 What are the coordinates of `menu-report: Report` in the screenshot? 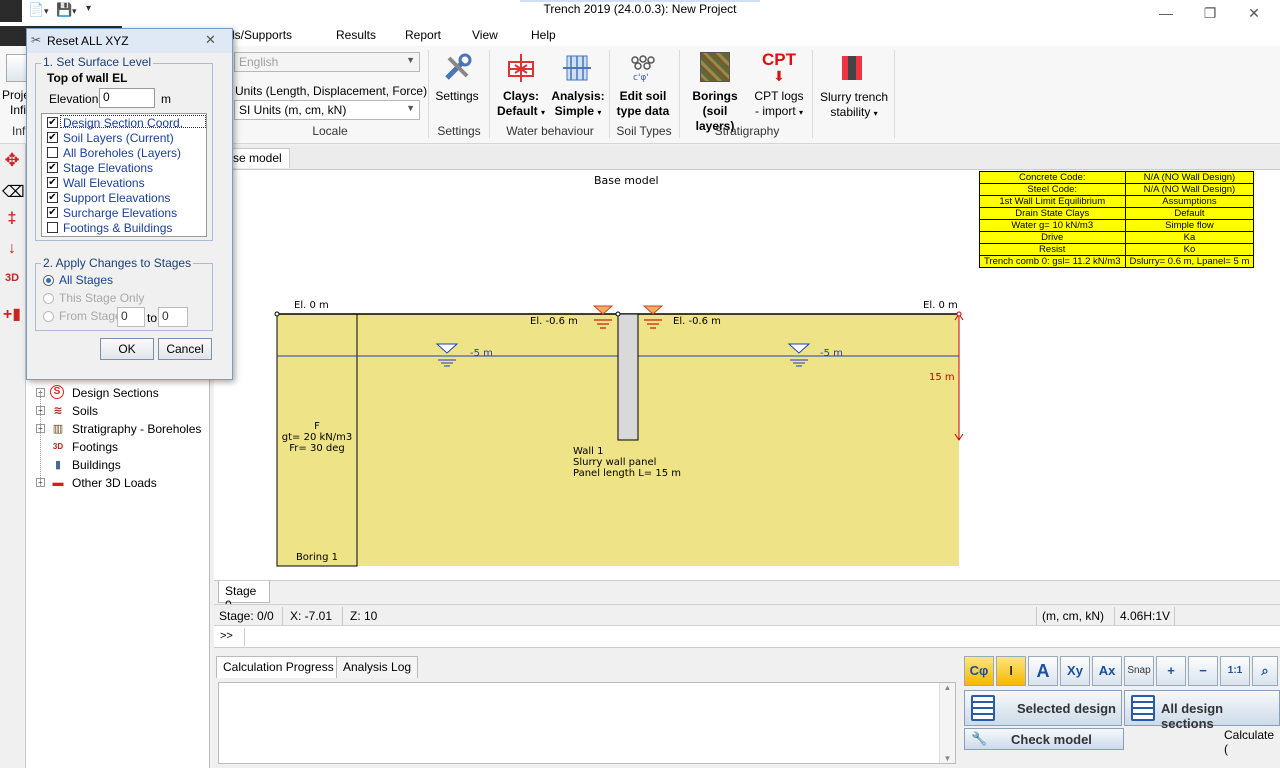 It's located at (423, 35).